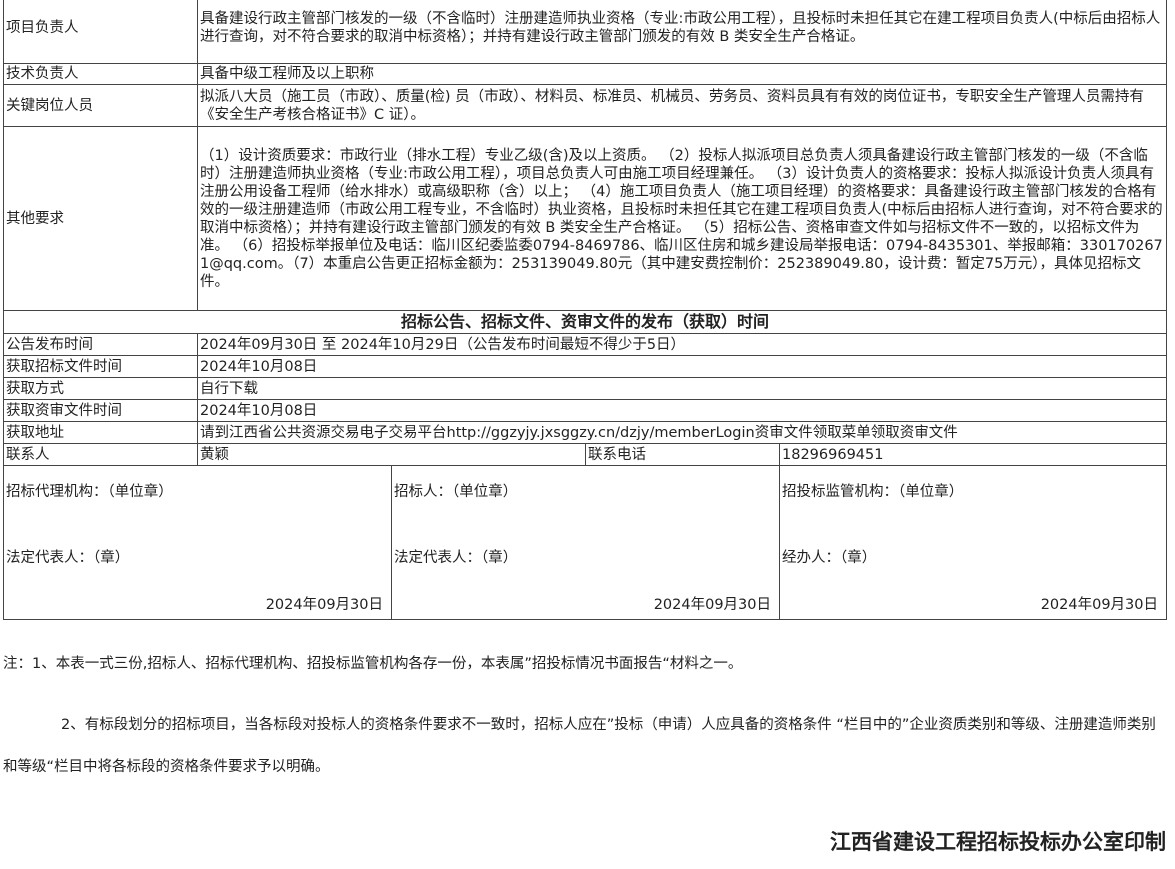  Describe the element at coordinates (682, 454) in the screenshot. I see `label-contact-phone: 联系电话` at that location.